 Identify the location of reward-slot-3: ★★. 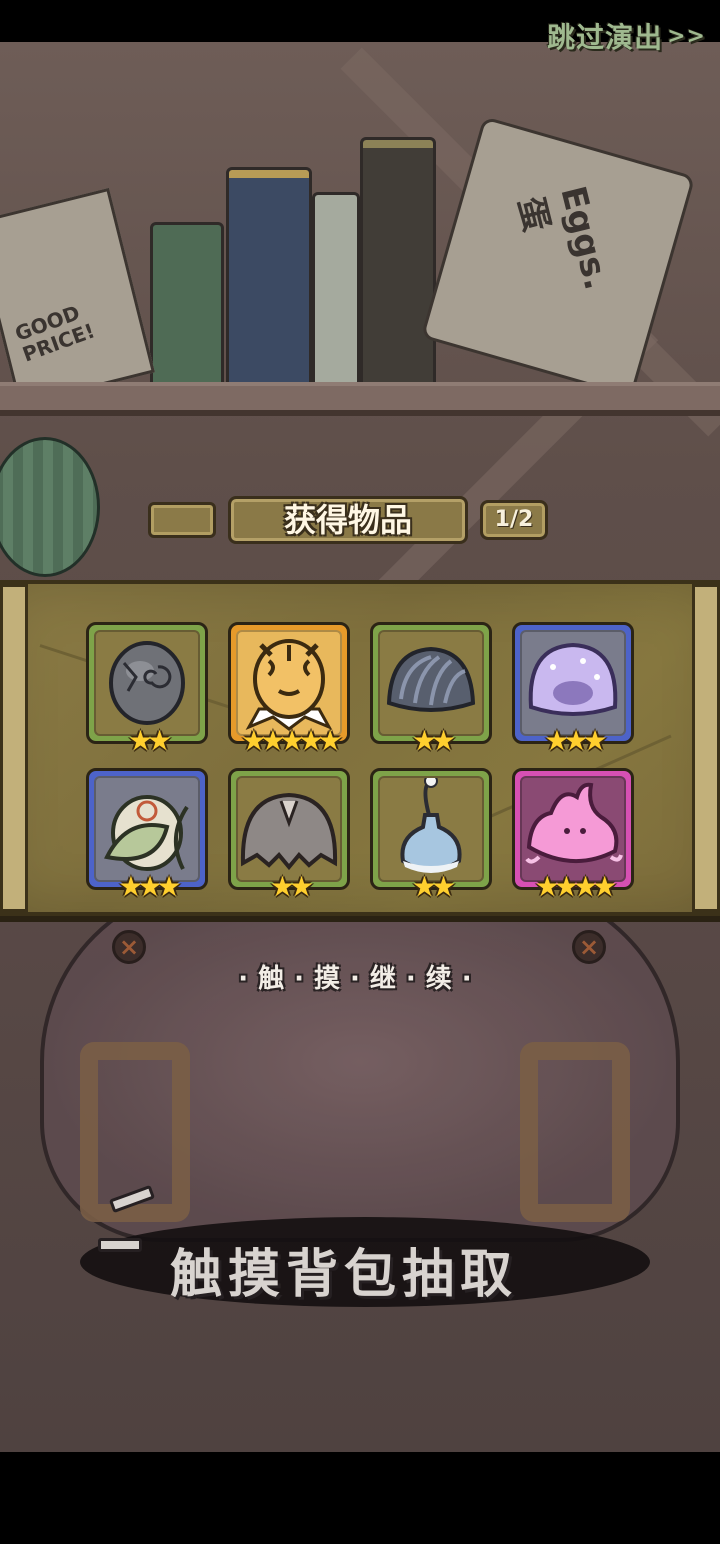
(431, 688).